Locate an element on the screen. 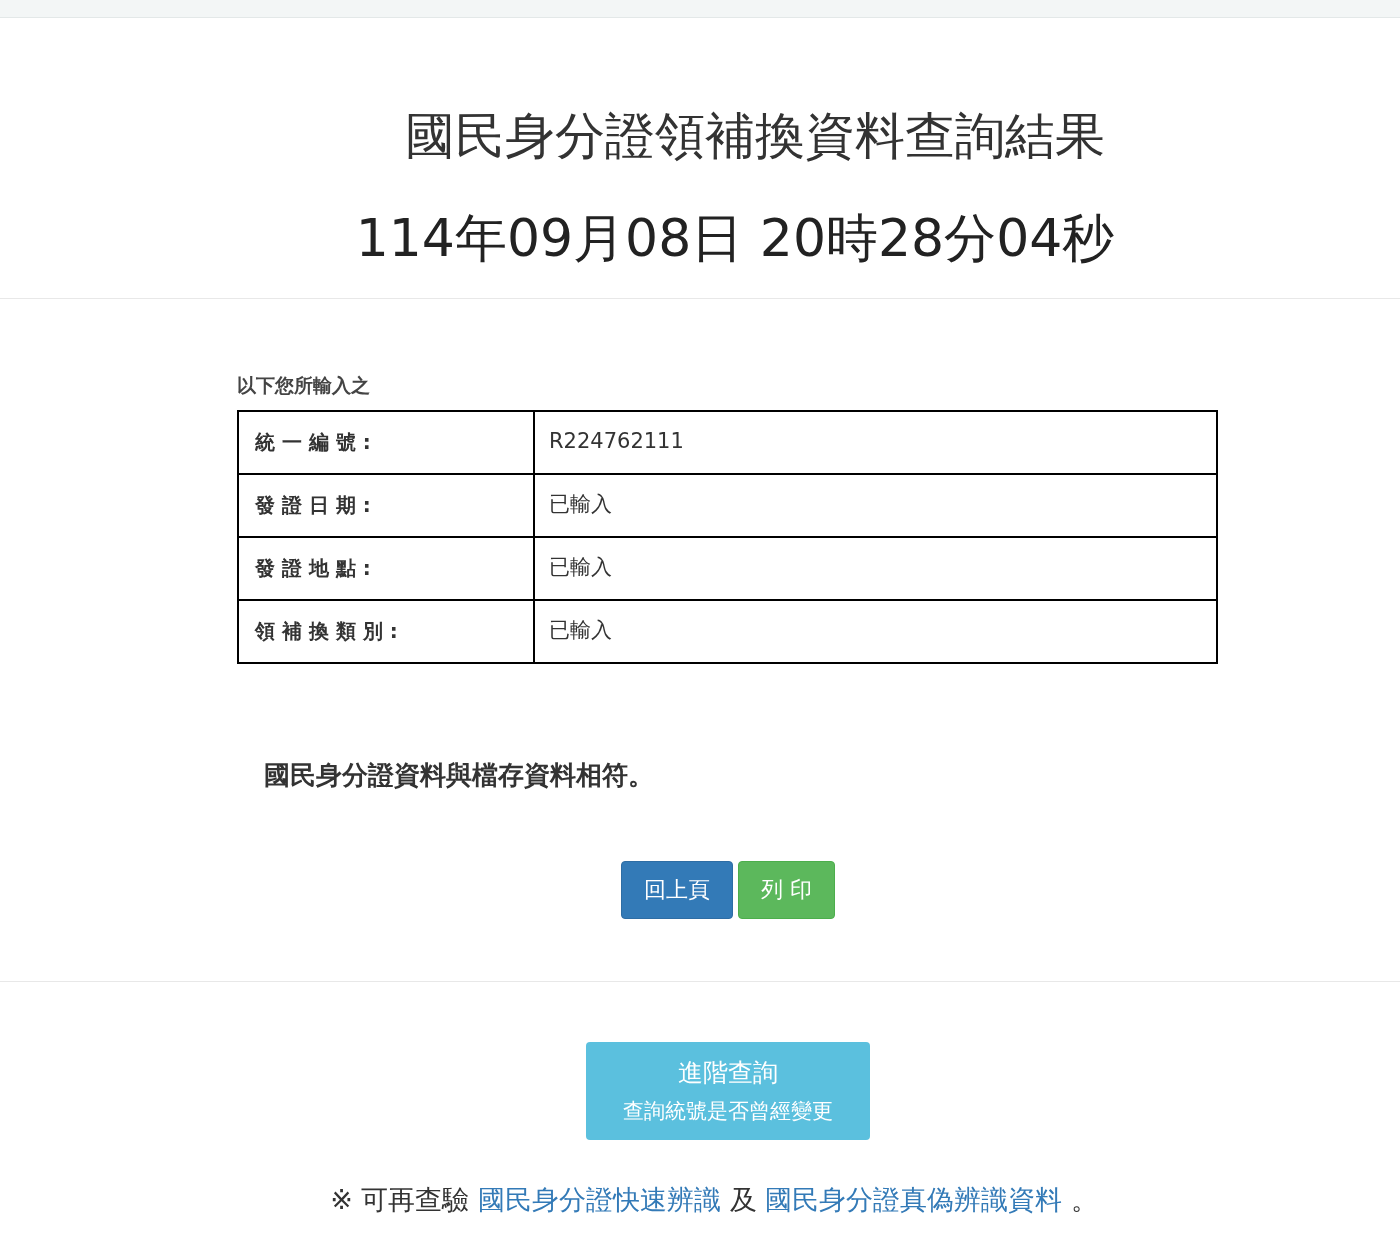 The height and width of the screenshot is (1260, 1400). link: 國民身分證真偽辨識資料 is located at coordinates (914, 1199).